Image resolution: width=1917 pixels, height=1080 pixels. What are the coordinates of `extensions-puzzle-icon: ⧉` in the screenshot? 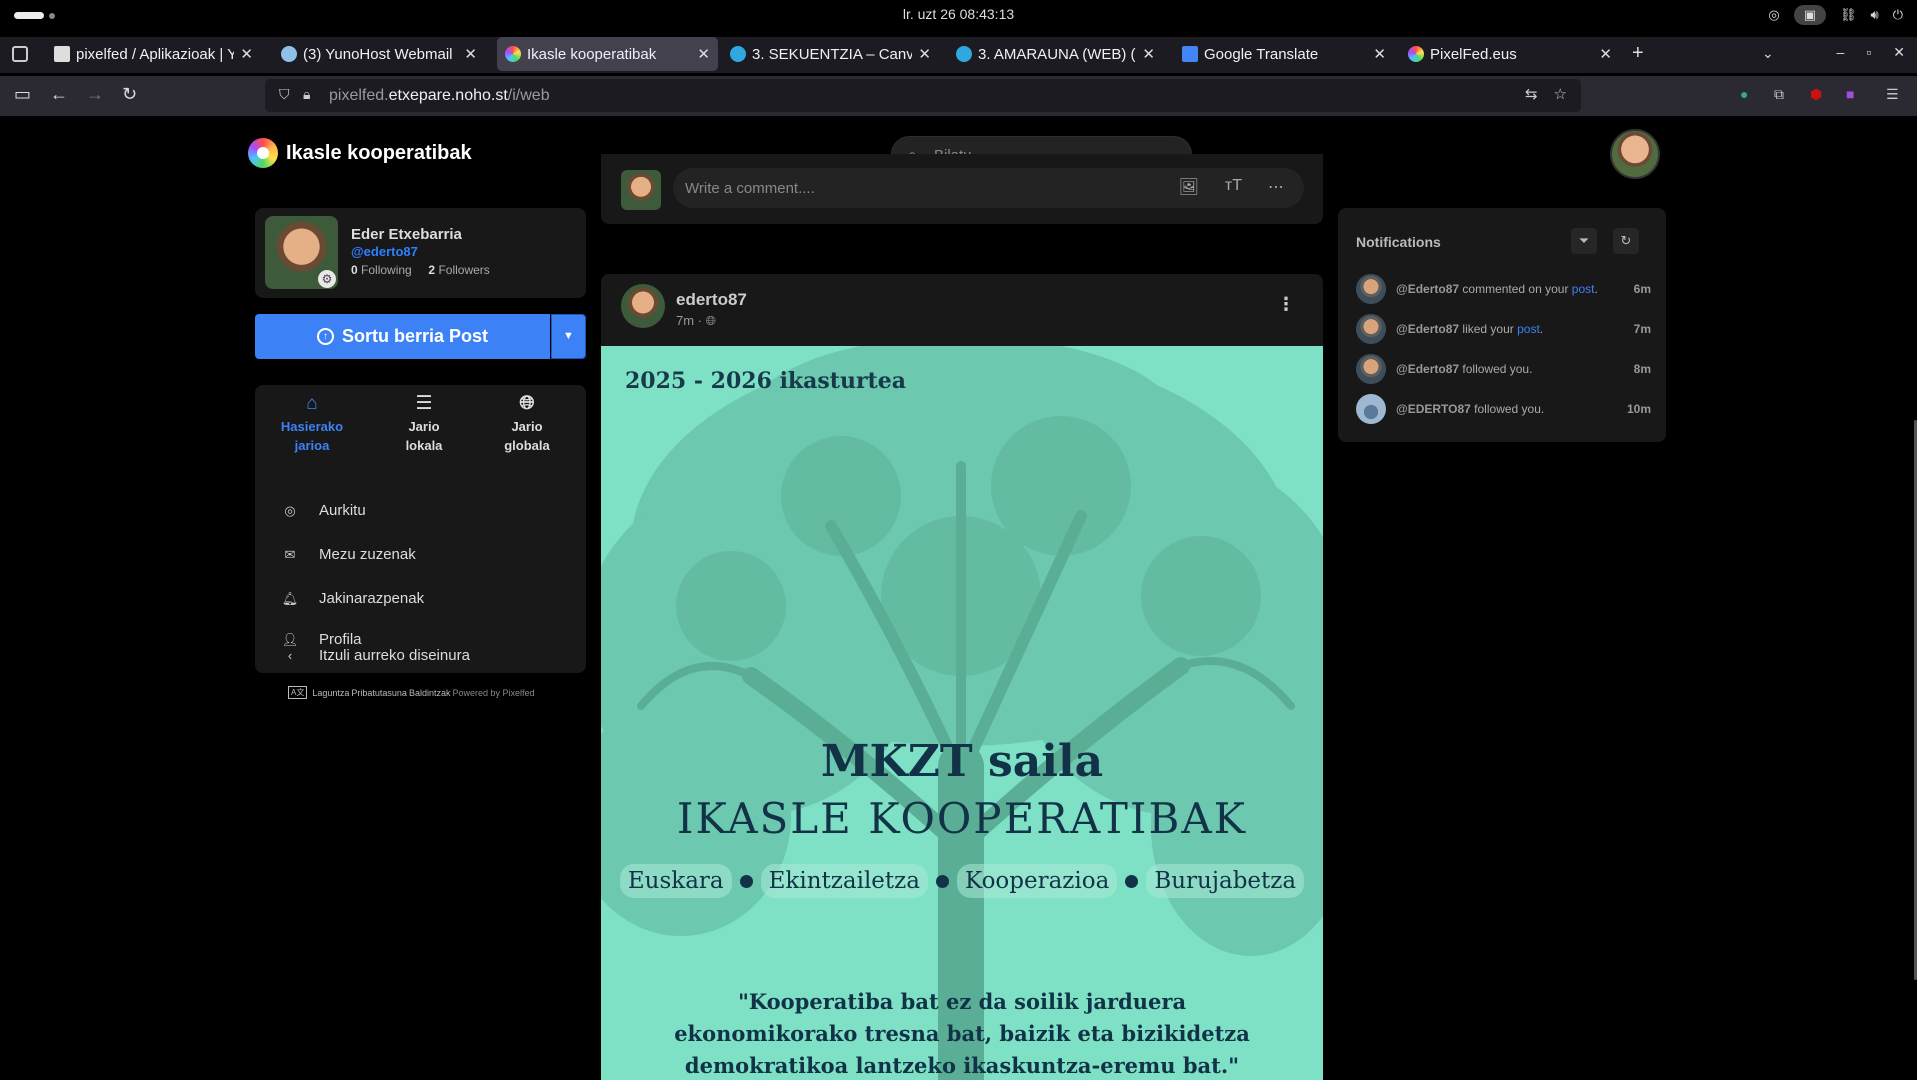 It's located at (1779, 94).